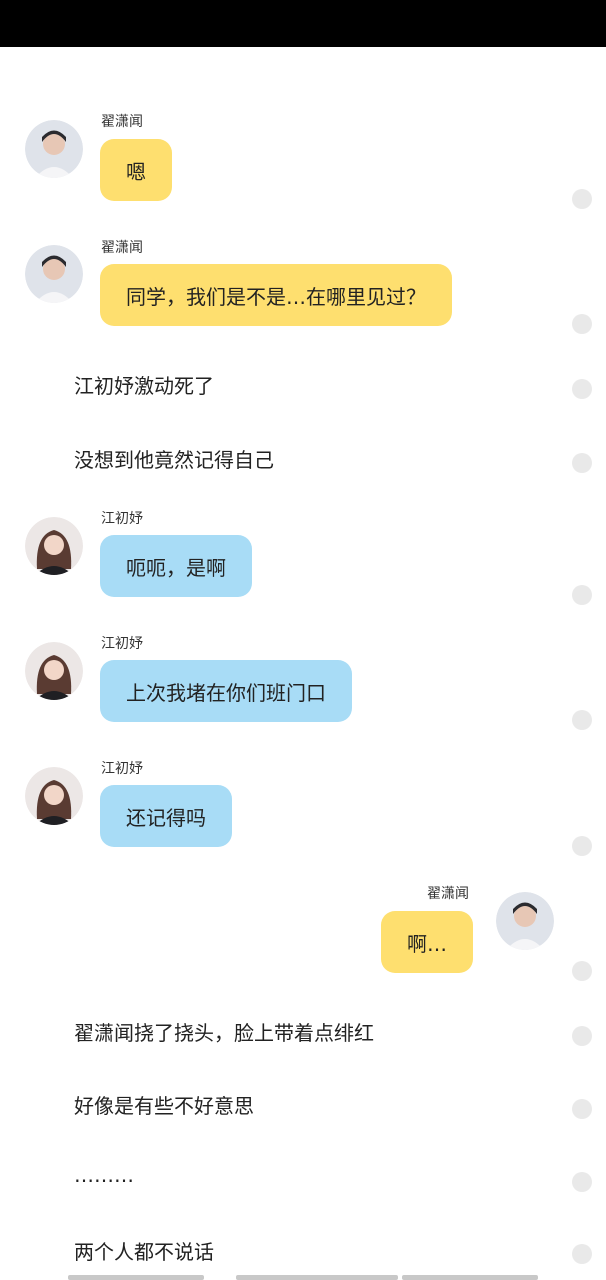 The width and height of the screenshot is (606, 1280). Describe the element at coordinates (276, 295) in the screenshot. I see `message-bubble: 同学，我们是不是…在哪里见过？` at that location.